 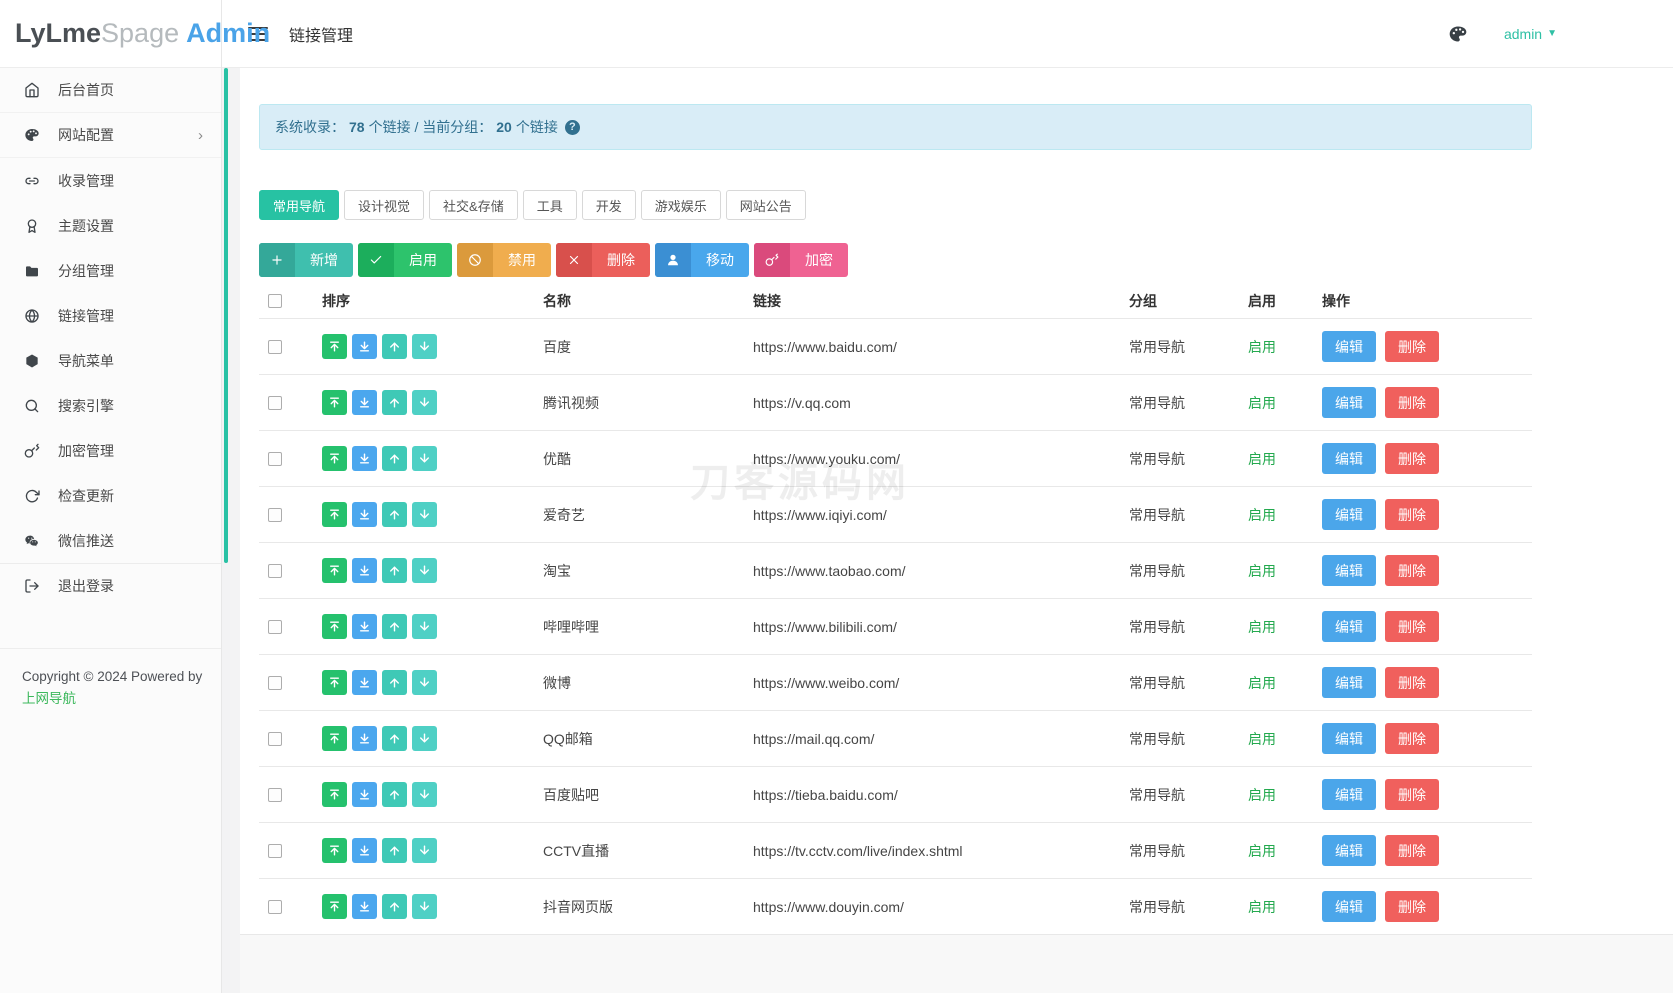 I want to click on encrypt-button: 加密, so click(x=801, y=260).